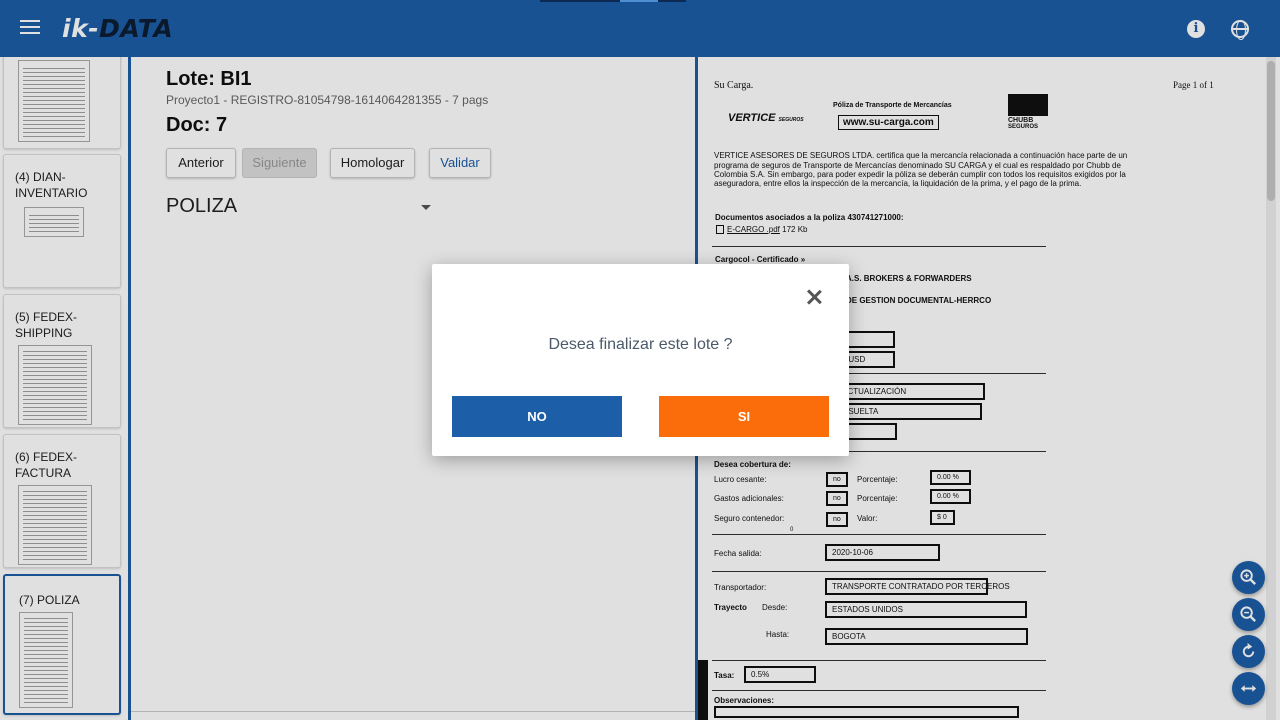 The height and width of the screenshot is (720, 1280). What do you see at coordinates (640, 344) in the screenshot?
I see `dialog-message: Desea finalizar este lote ?` at bounding box center [640, 344].